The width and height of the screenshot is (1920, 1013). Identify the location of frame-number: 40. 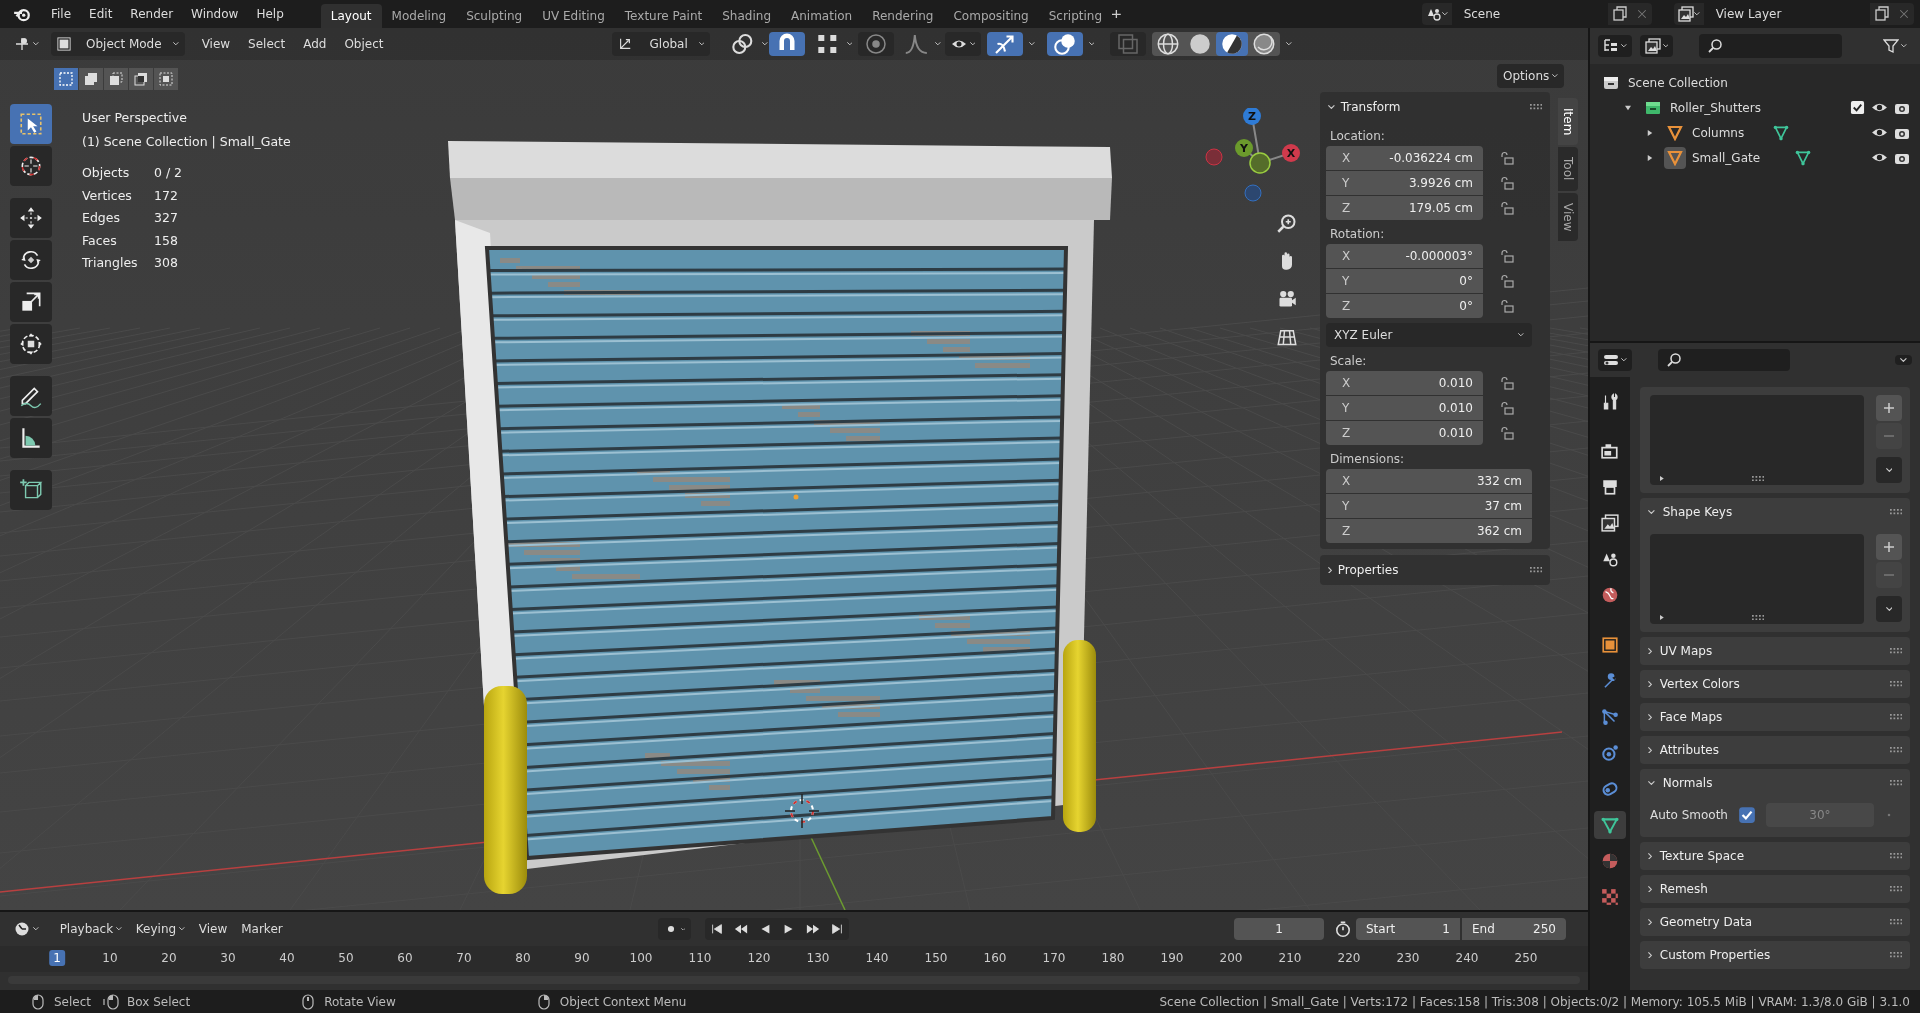
(287, 958).